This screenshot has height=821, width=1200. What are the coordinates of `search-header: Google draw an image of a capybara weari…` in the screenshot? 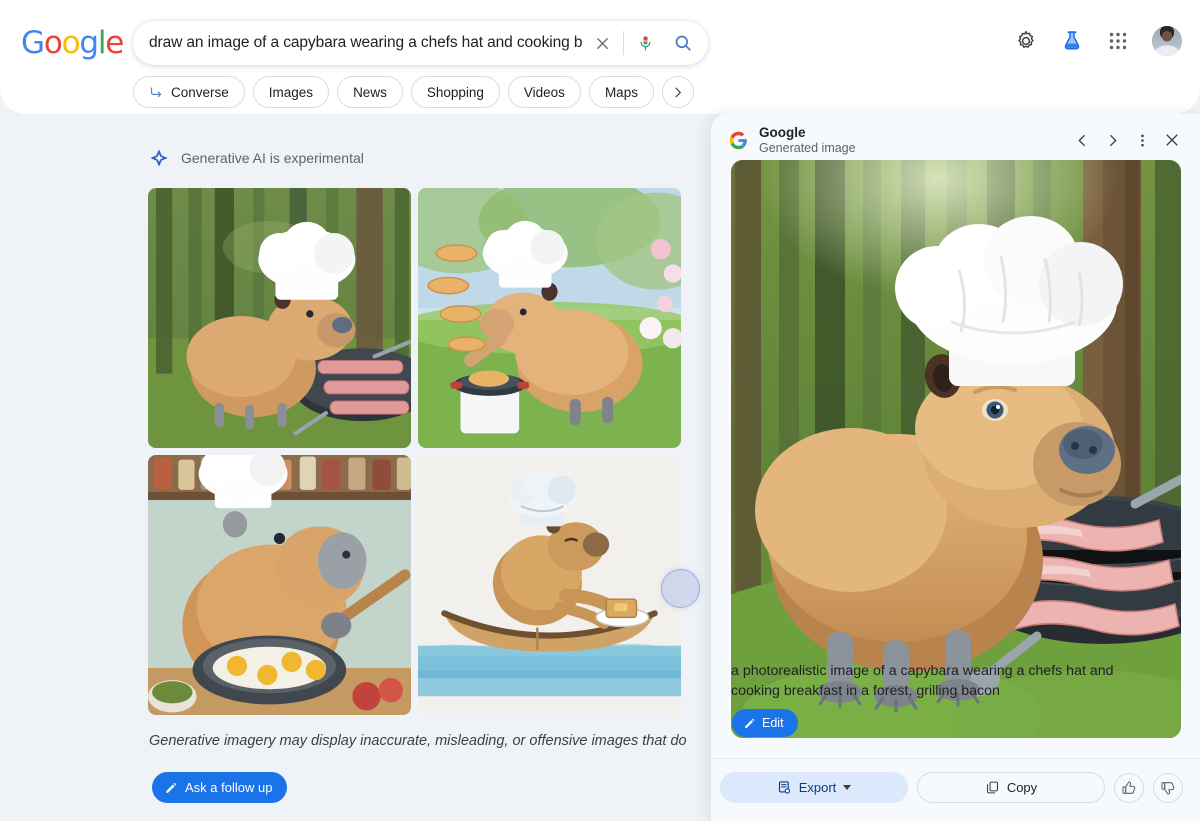 It's located at (600, 57).